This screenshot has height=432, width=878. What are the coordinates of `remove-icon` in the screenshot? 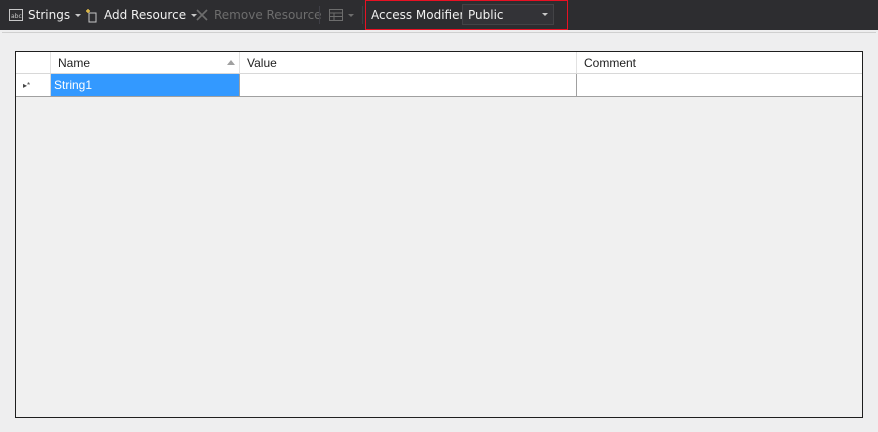 It's located at (202, 15).